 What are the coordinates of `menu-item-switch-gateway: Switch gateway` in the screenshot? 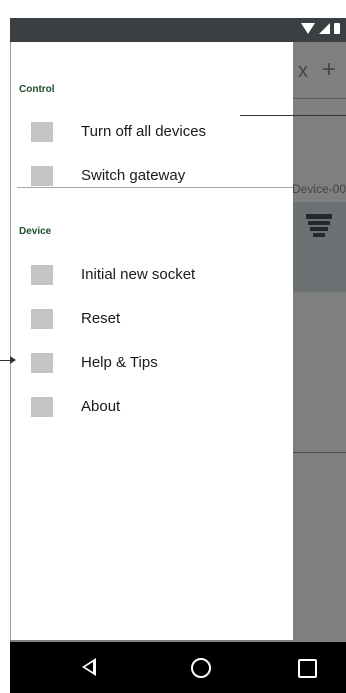 It's located at (152, 176).